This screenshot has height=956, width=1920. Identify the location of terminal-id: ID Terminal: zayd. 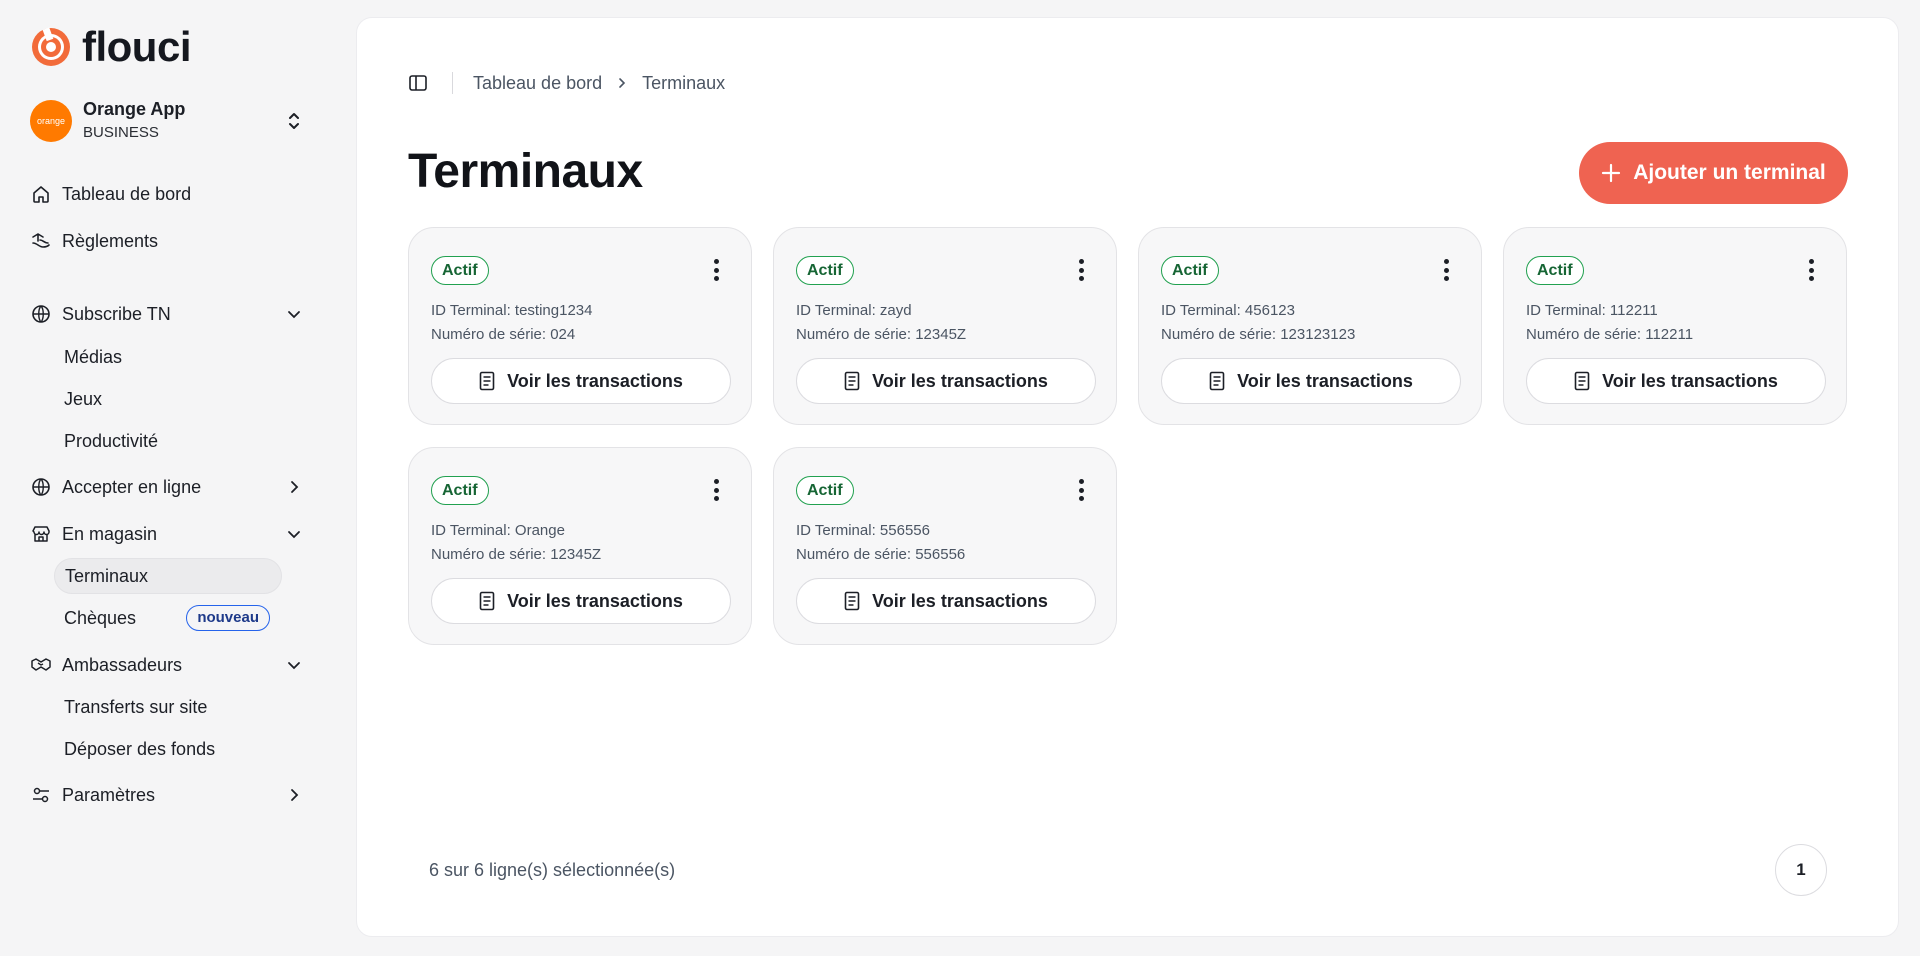
(854, 310).